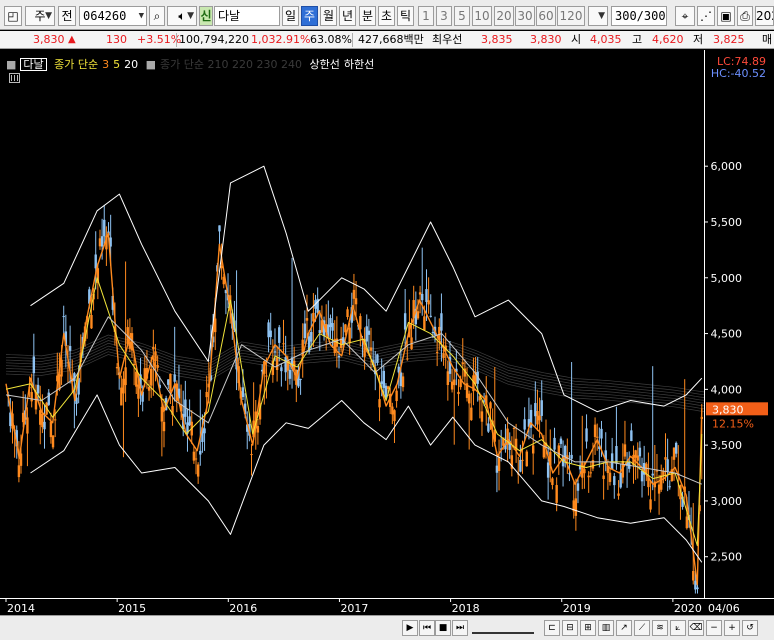  Describe the element at coordinates (347, 16) in the screenshot. I see `period-year: 년` at that location.